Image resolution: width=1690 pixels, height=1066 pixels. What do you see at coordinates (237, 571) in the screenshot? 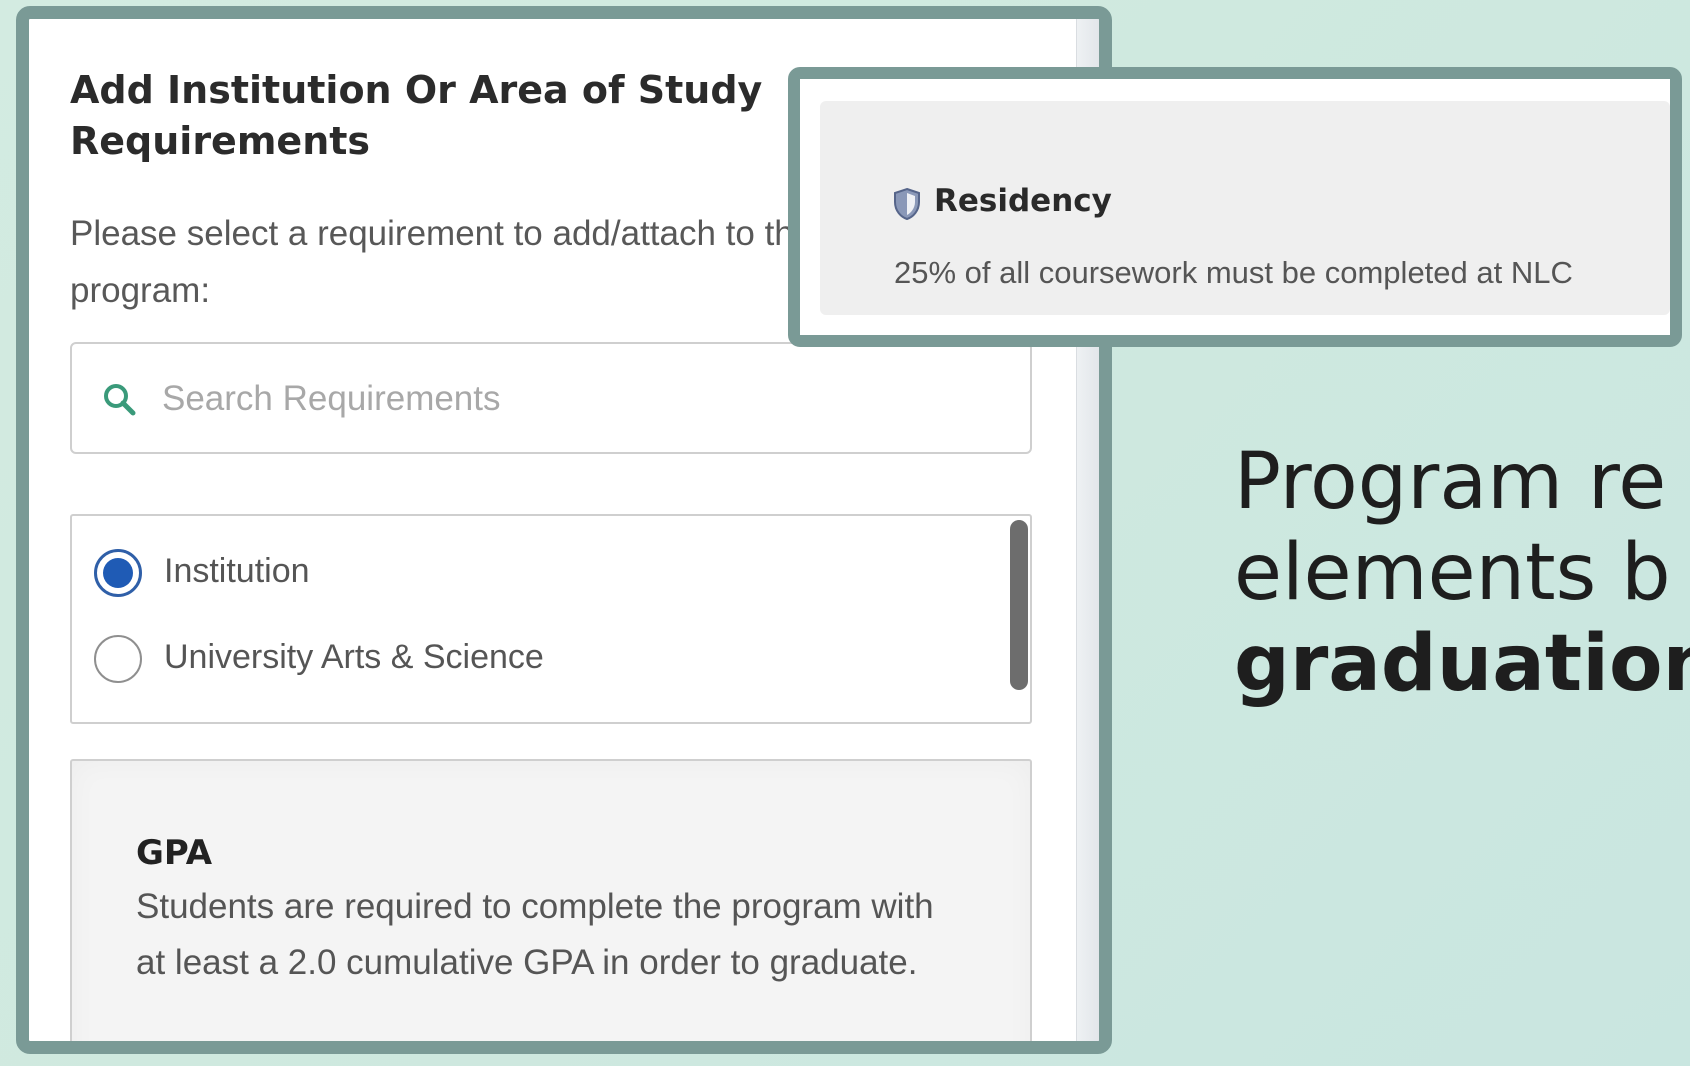
I see `option-label-institution: Institution` at bounding box center [237, 571].